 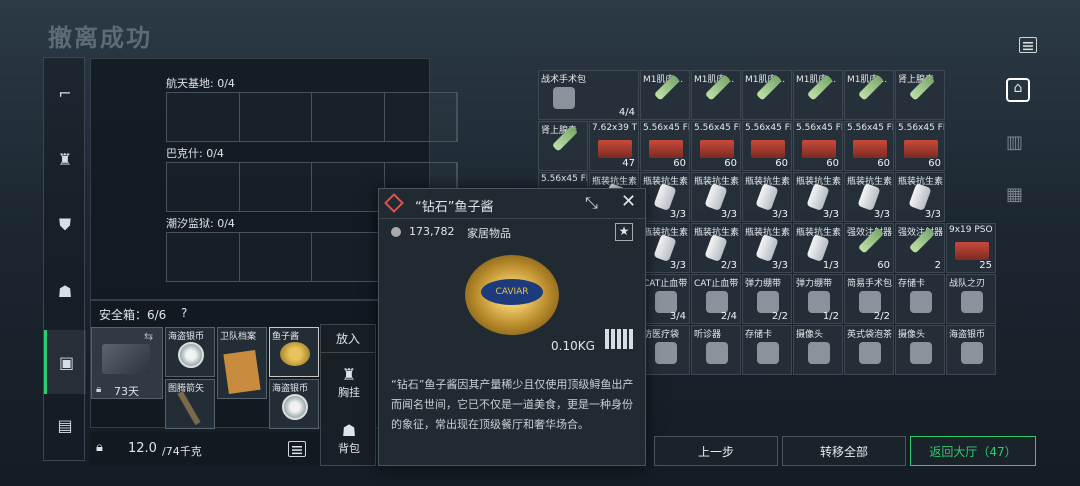 I want to click on task-label: 潮汐监狱: 0/4, so click(x=200, y=223).